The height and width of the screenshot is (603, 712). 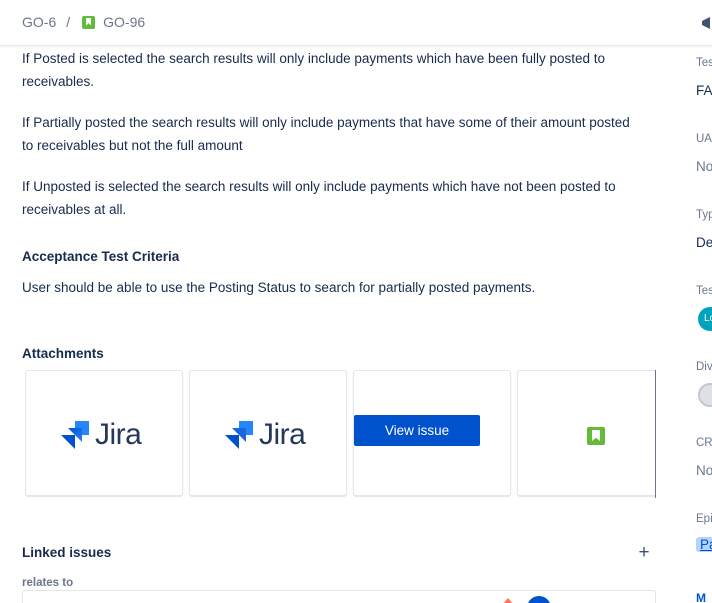 What do you see at coordinates (39, 22) in the screenshot?
I see `breadcrumb-parent-link: GO-6` at bounding box center [39, 22].